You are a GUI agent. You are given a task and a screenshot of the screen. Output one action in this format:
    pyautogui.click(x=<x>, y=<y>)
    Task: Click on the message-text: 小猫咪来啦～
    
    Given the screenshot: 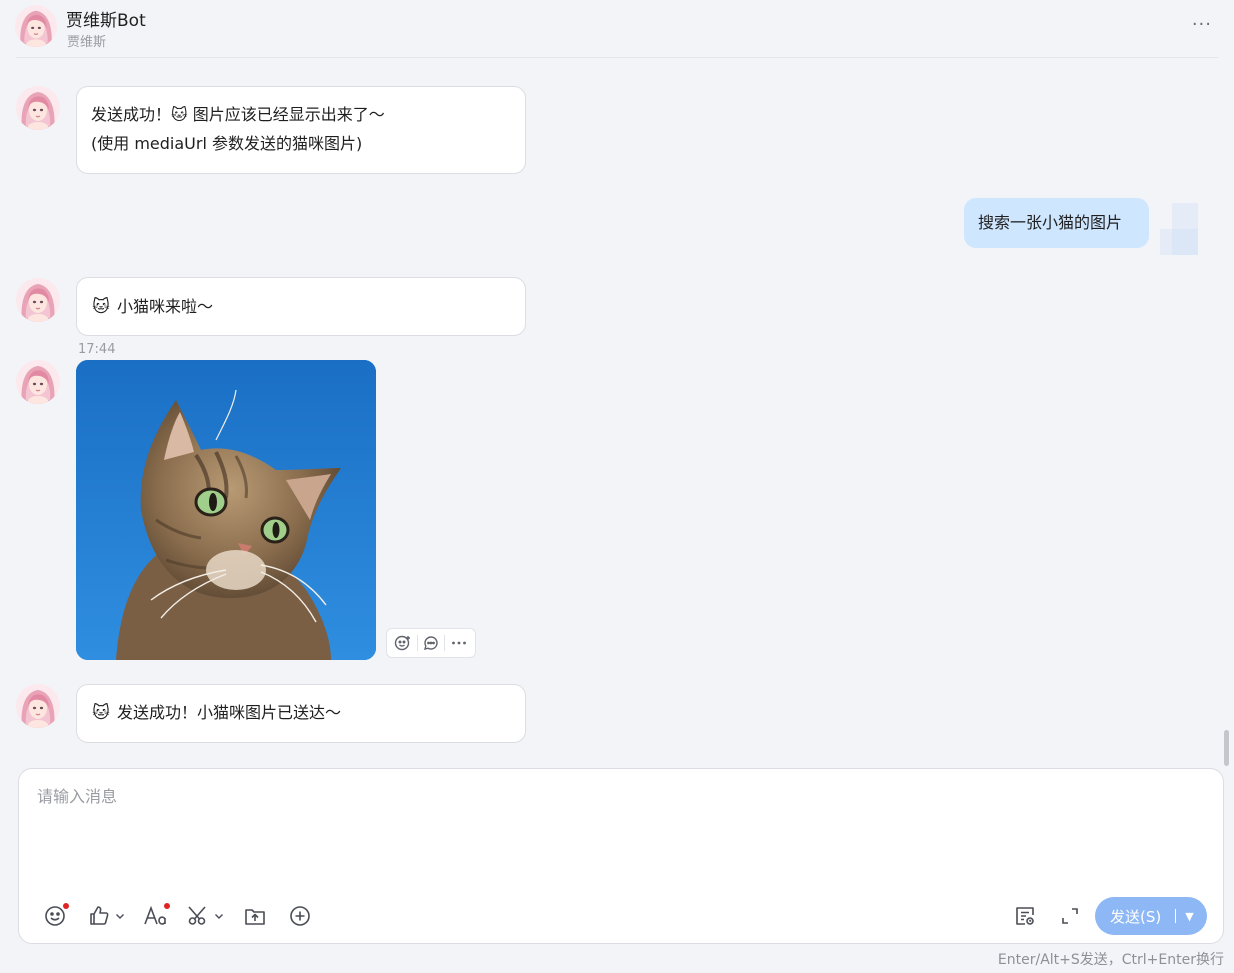 What is the action you would take?
    pyautogui.click(x=165, y=306)
    